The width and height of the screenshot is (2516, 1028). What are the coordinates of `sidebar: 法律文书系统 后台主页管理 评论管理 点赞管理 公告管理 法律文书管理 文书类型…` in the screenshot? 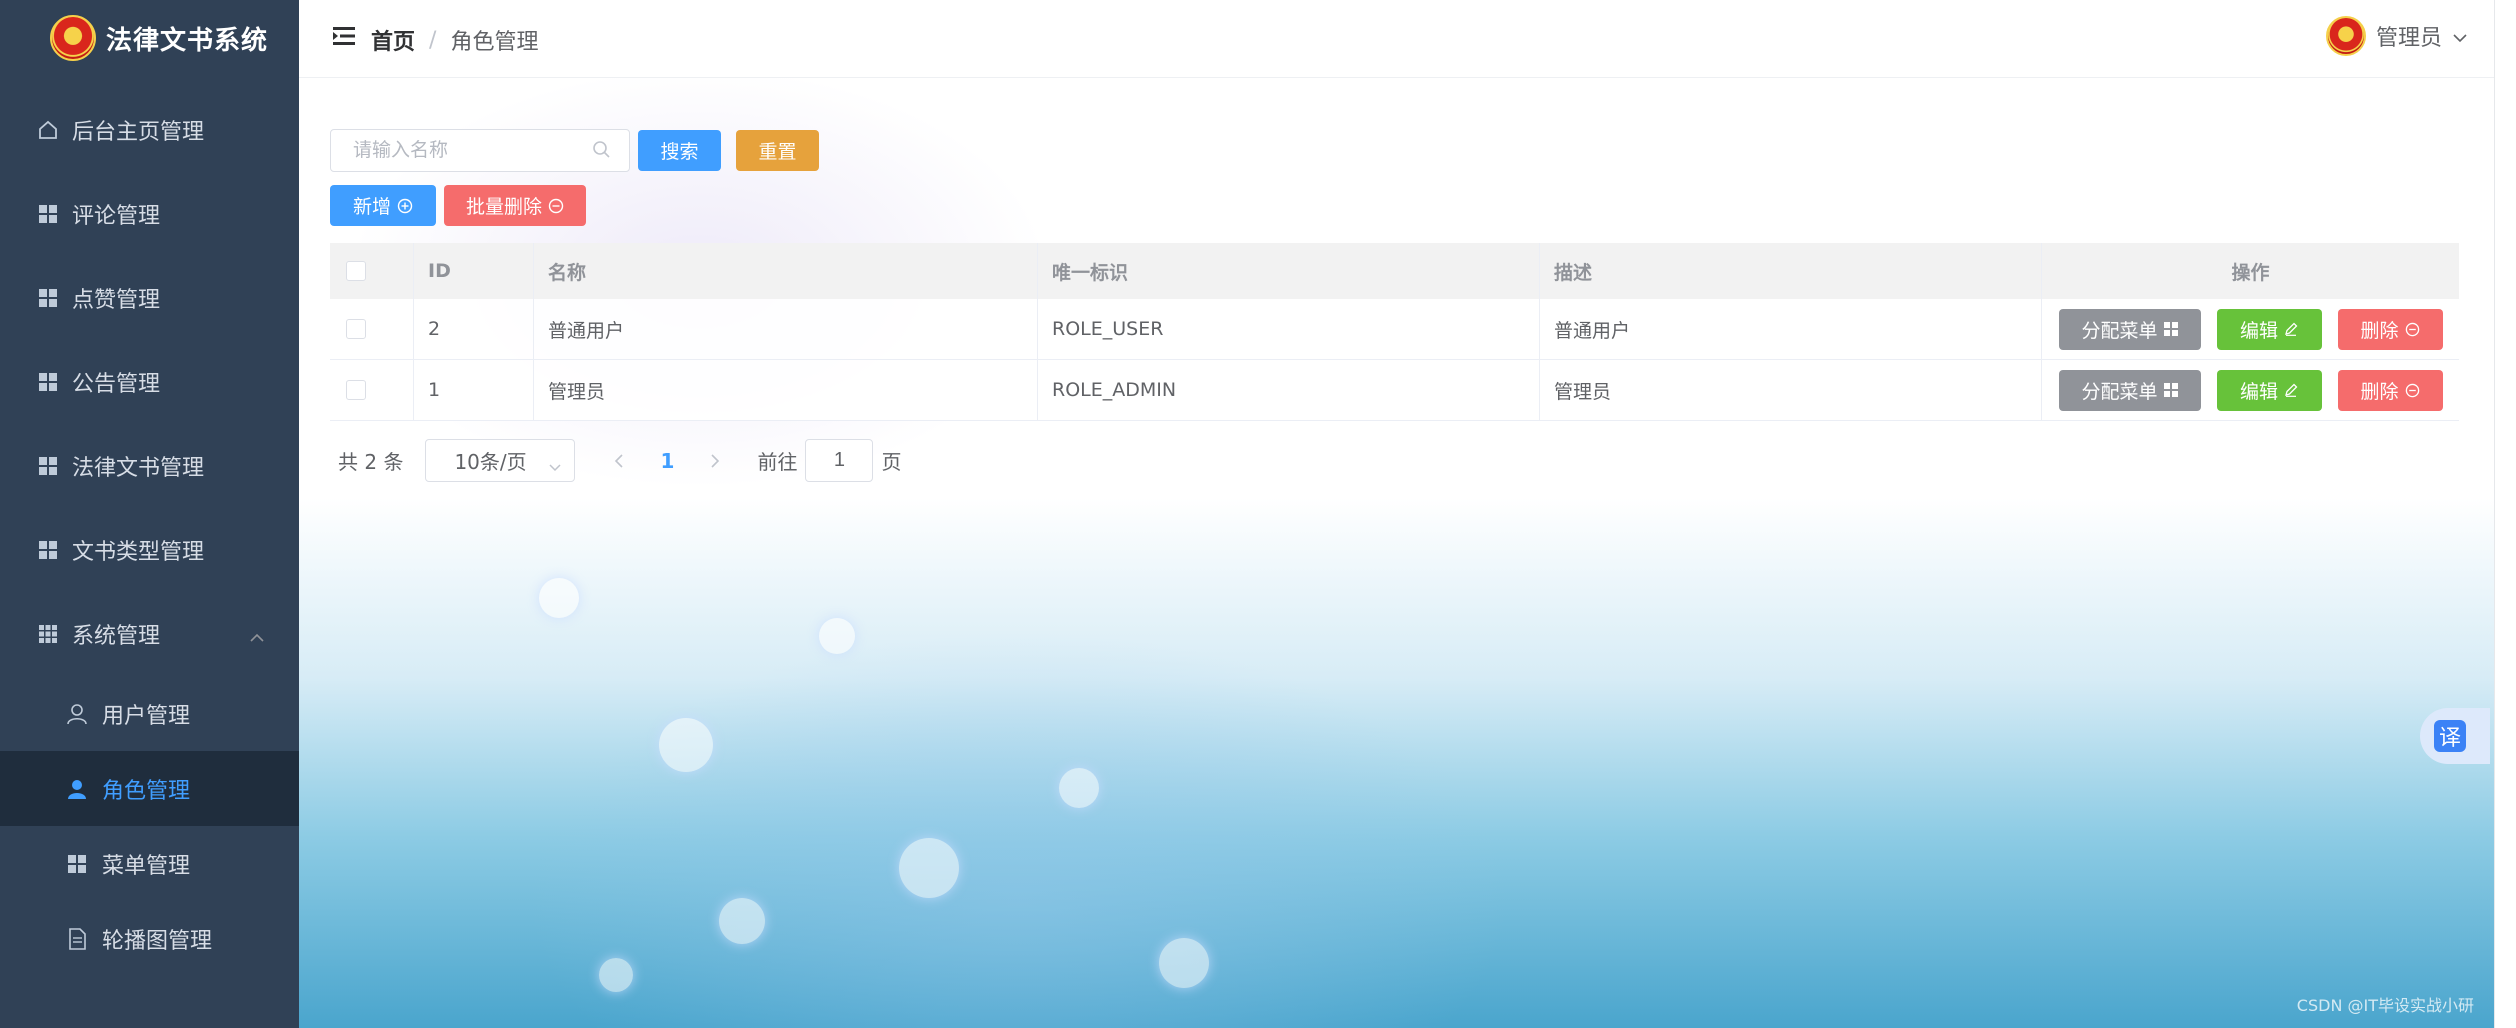 It's located at (149, 514).